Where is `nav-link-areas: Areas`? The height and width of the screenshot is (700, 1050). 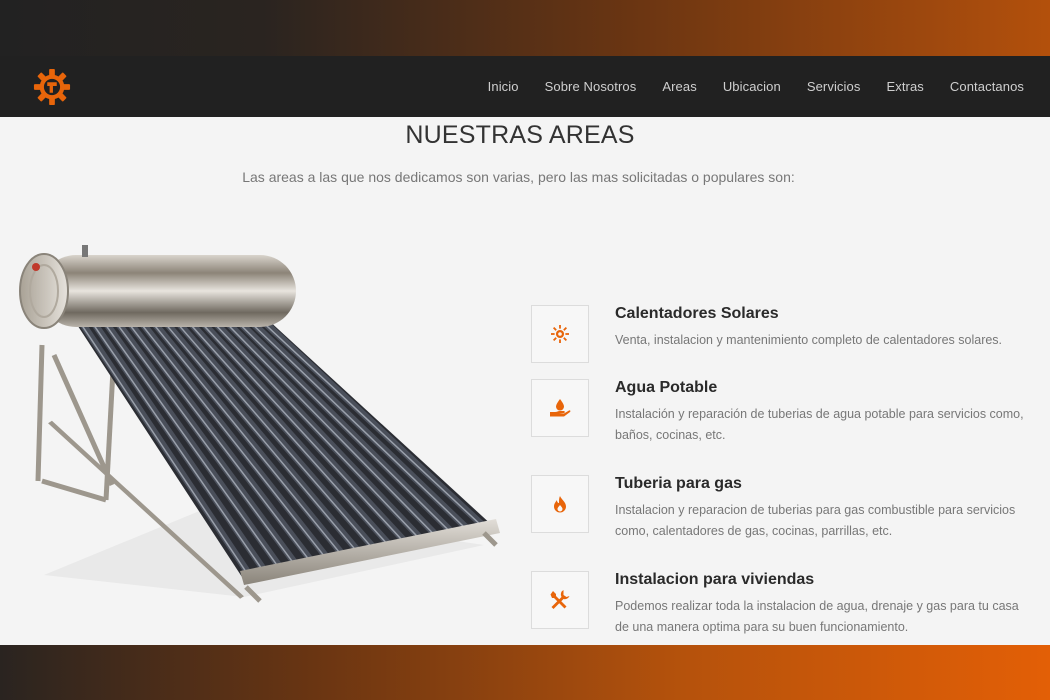
nav-link-areas: Areas is located at coordinates (679, 86).